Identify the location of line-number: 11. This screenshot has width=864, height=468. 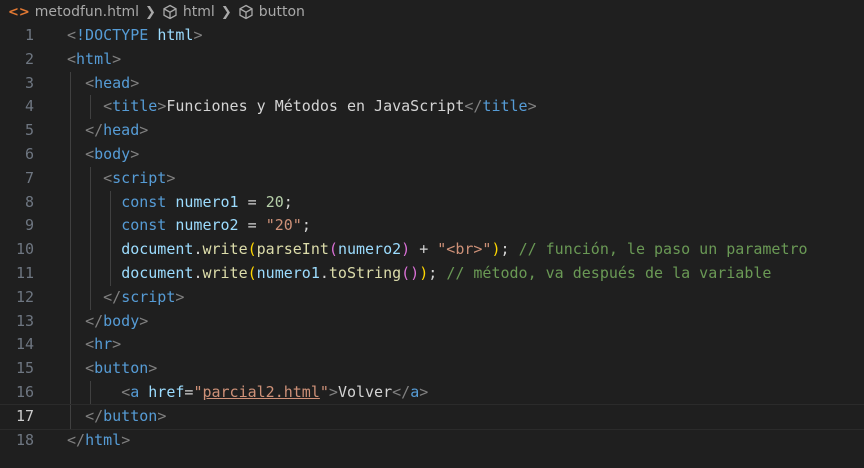
(24, 272).